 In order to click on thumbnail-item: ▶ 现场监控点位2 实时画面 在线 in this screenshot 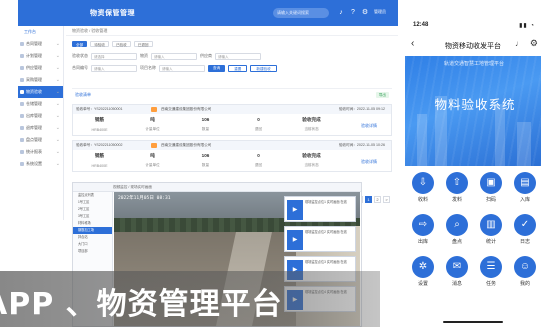, I will do `click(320, 239)`.